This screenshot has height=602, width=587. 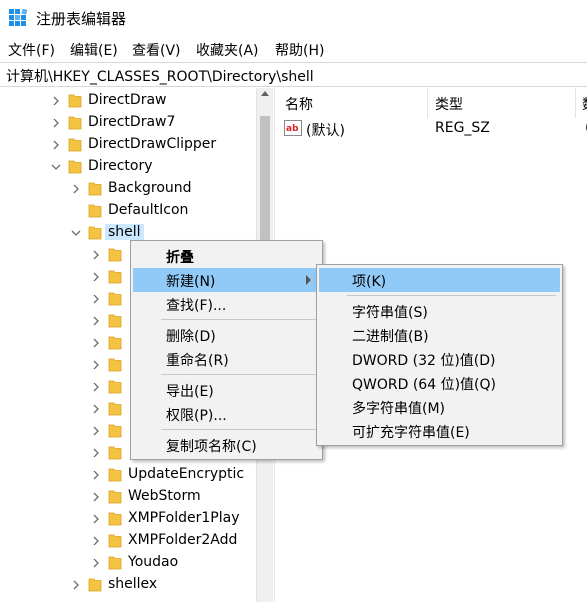 I want to click on address-path: 计算机\HKEY_CLASSES_ROOT\Directory\shell, so click(x=160, y=76).